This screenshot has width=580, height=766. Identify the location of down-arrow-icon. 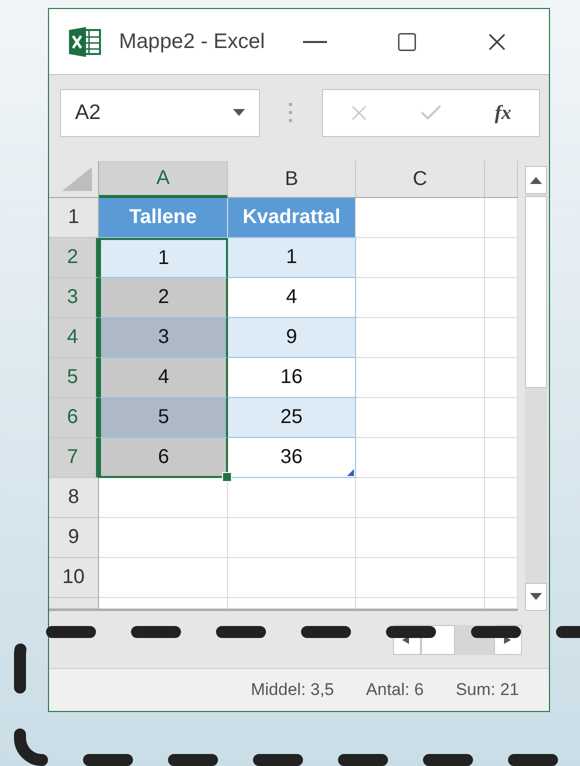
(536, 597).